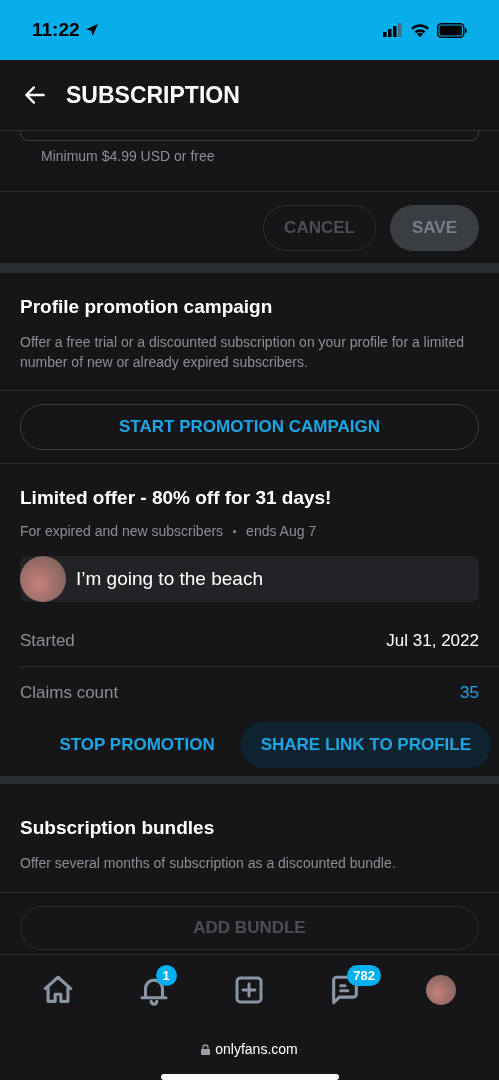 This screenshot has width=499, height=1080. Describe the element at coordinates (420, 30) in the screenshot. I see `wifi-icon` at that location.